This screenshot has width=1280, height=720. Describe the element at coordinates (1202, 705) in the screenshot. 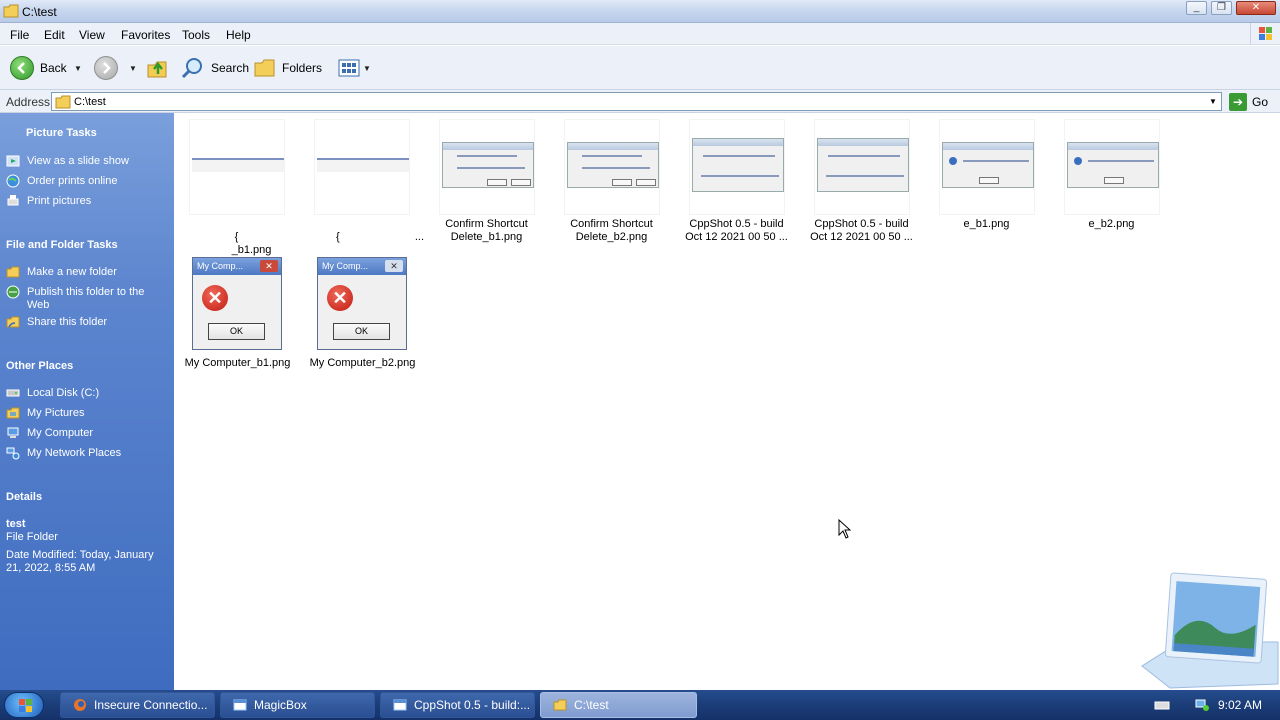

I see `network-icon` at that location.